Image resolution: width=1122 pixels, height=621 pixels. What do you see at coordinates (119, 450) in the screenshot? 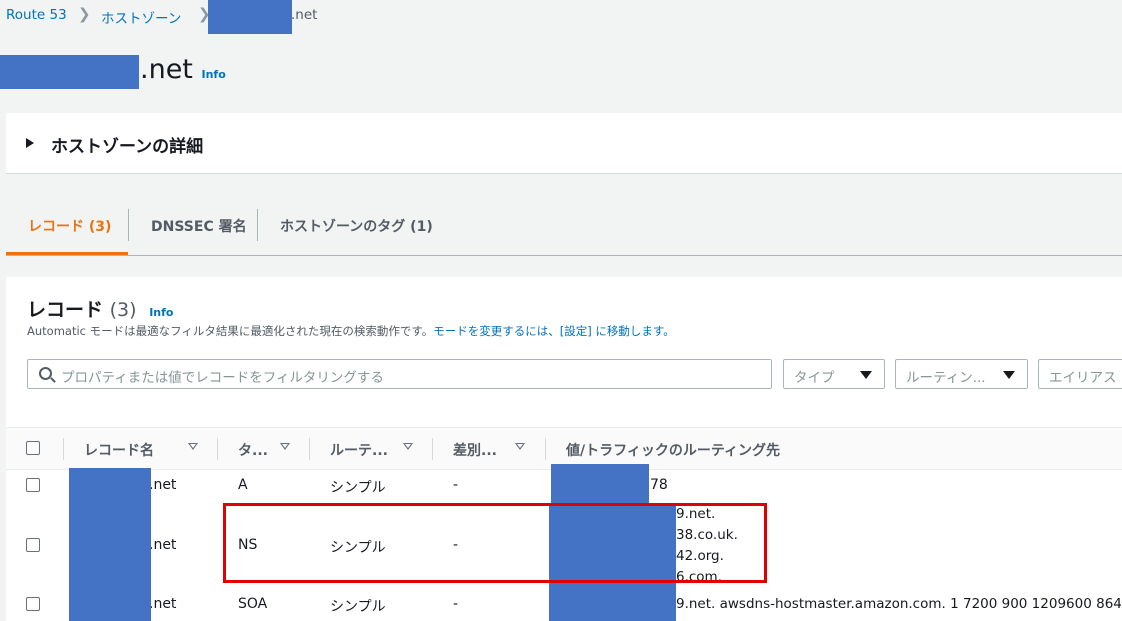
I see `column-header-record-name: レコード名` at bounding box center [119, 450].